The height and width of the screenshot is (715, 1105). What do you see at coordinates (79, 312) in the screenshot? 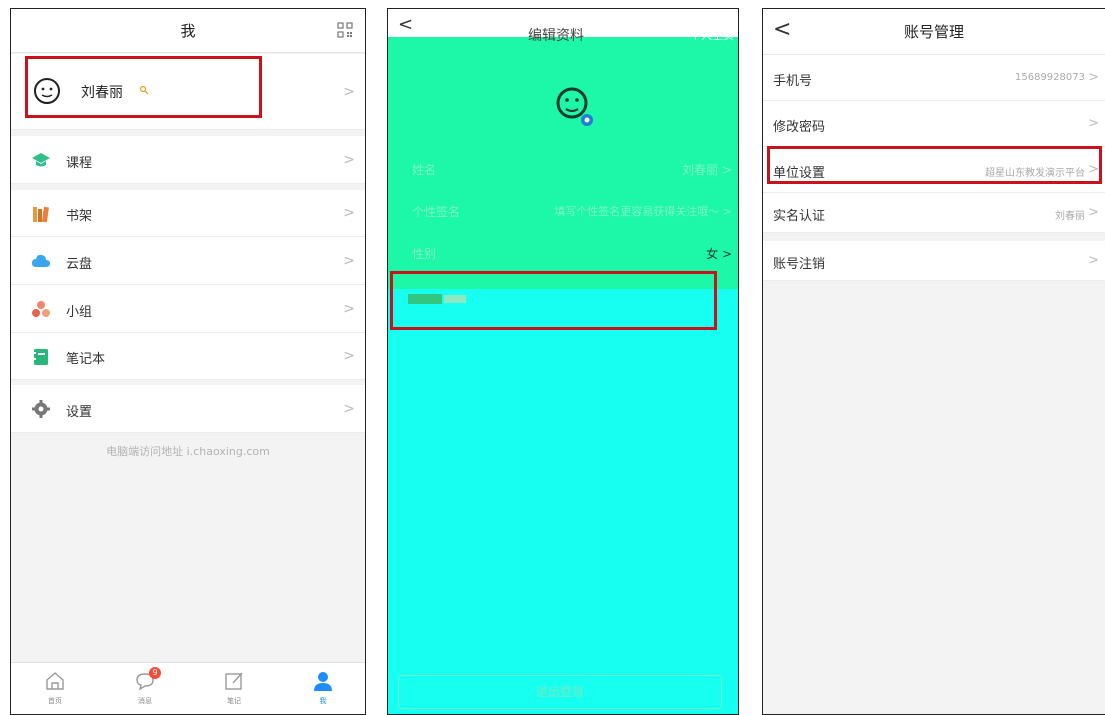
I see `menu-item-label: 小组` at bounding box center [79, 312].